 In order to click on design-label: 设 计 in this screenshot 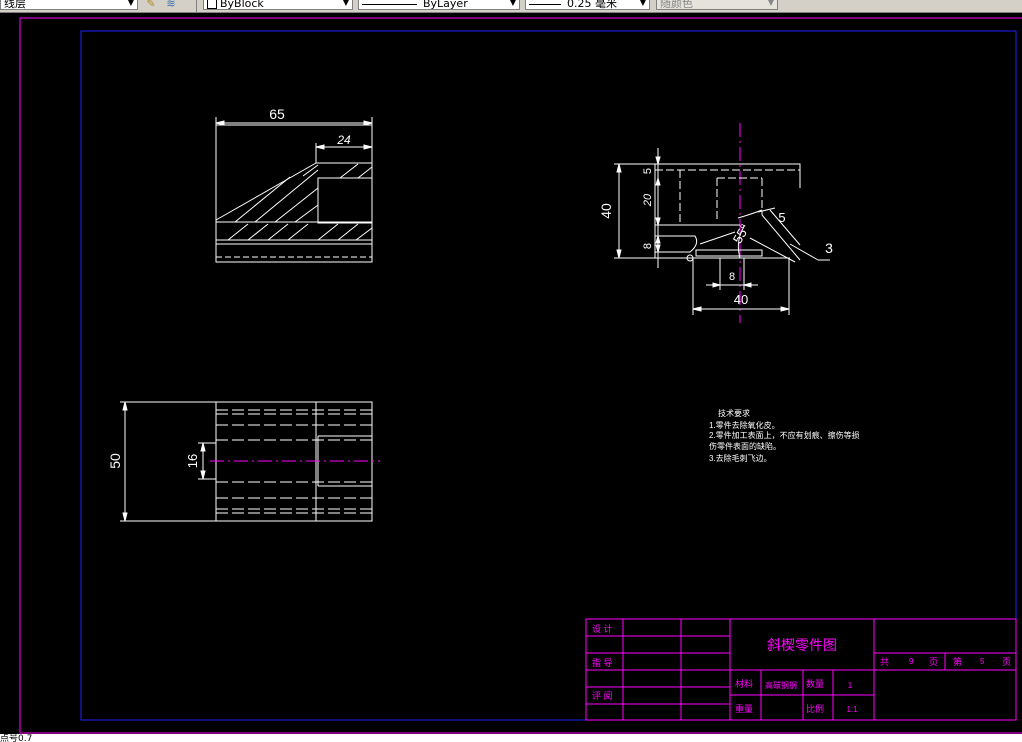, I will do `click(602, 628)`.